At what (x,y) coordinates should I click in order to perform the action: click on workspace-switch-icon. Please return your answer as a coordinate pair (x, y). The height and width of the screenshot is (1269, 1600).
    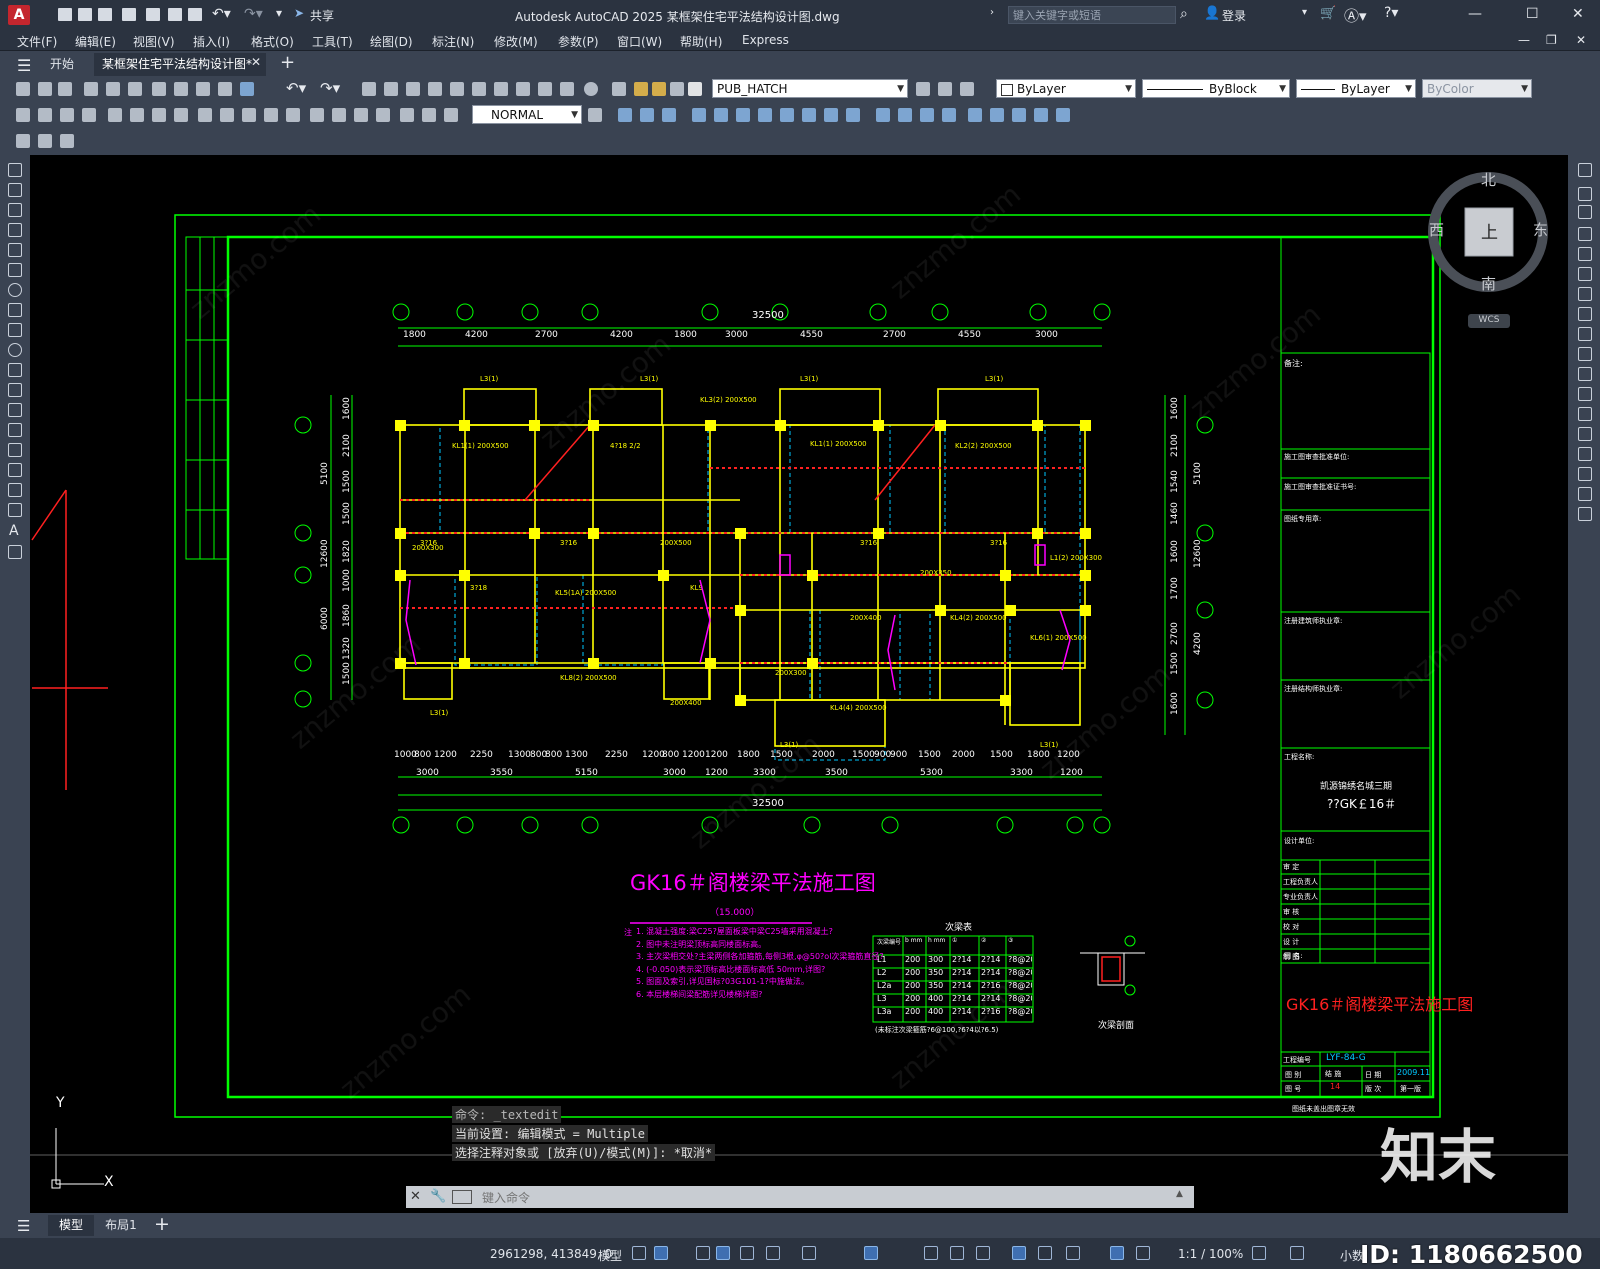
    Looking at the image, I should click on (1259, 1253).